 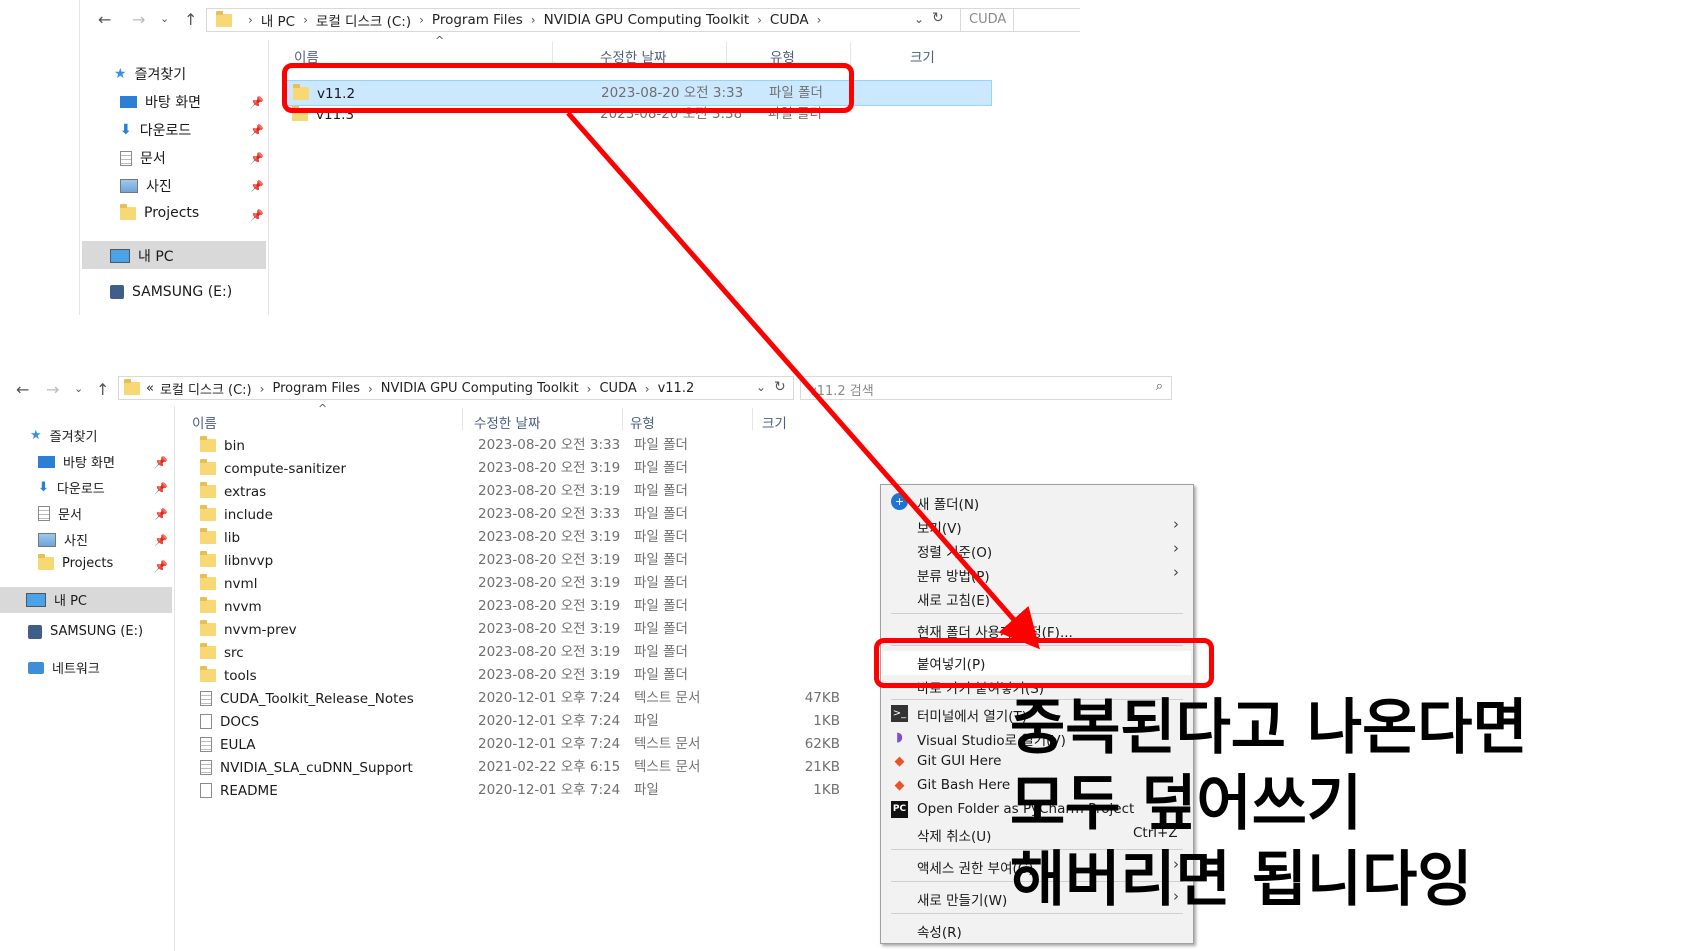 What do you see at coordinates (150, 388) in the screenshot?
I see `breadcrumb-overflow: «` at bounding box center [150, 388].